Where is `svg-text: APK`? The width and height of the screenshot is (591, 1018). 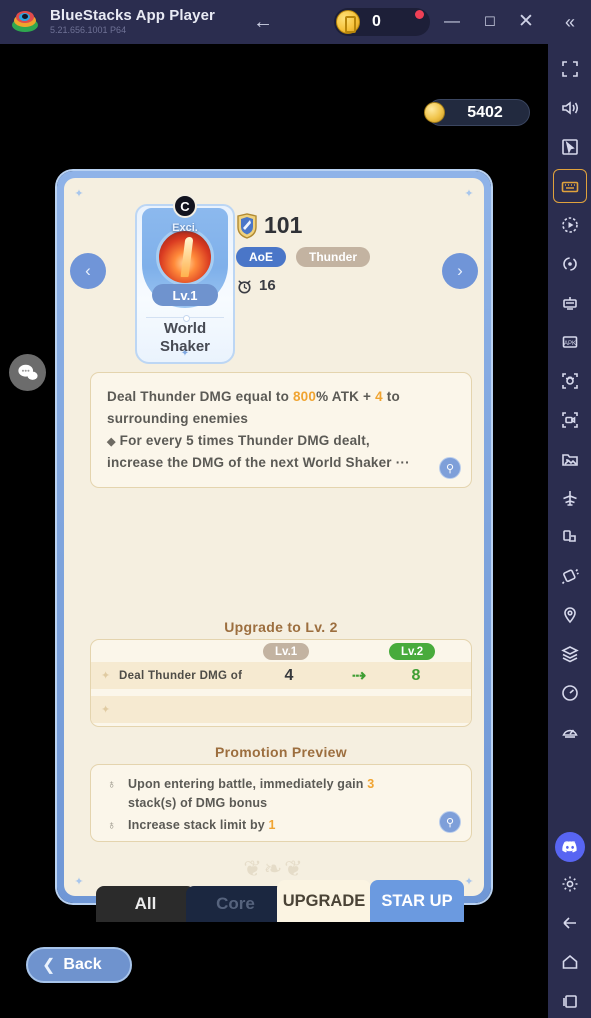
svg-text: APK is located at coordinates (569, 344).